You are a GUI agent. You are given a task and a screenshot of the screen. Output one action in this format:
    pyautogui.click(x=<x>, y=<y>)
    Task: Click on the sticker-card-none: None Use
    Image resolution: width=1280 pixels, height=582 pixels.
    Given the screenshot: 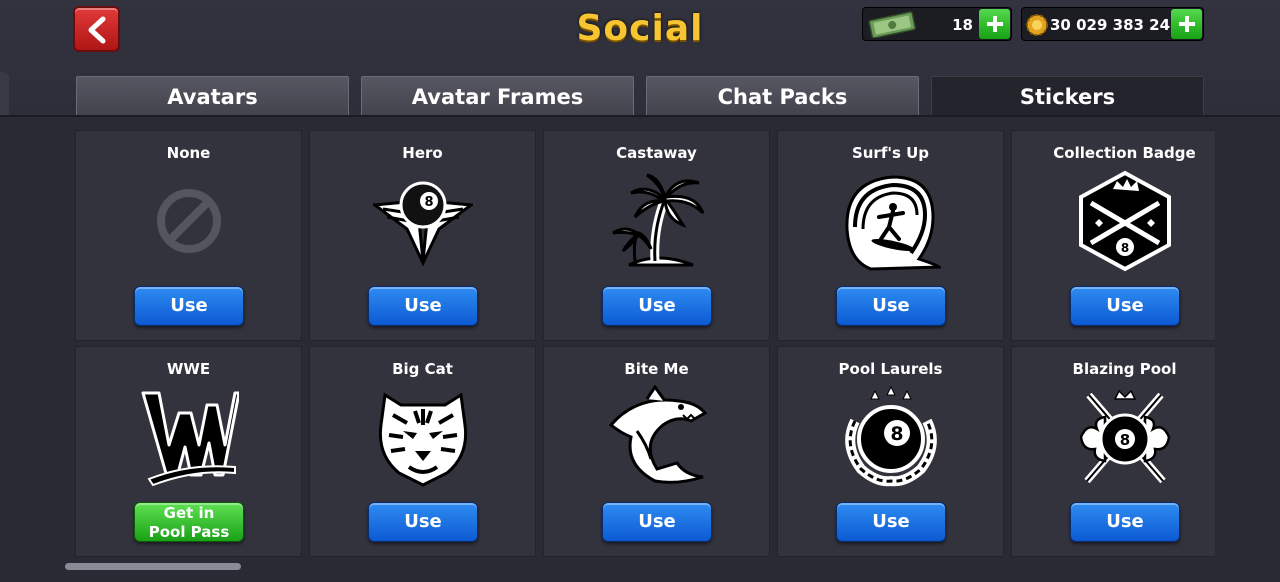 What is the action you would take?
    pyautogui.click(x=188, y=235)
    